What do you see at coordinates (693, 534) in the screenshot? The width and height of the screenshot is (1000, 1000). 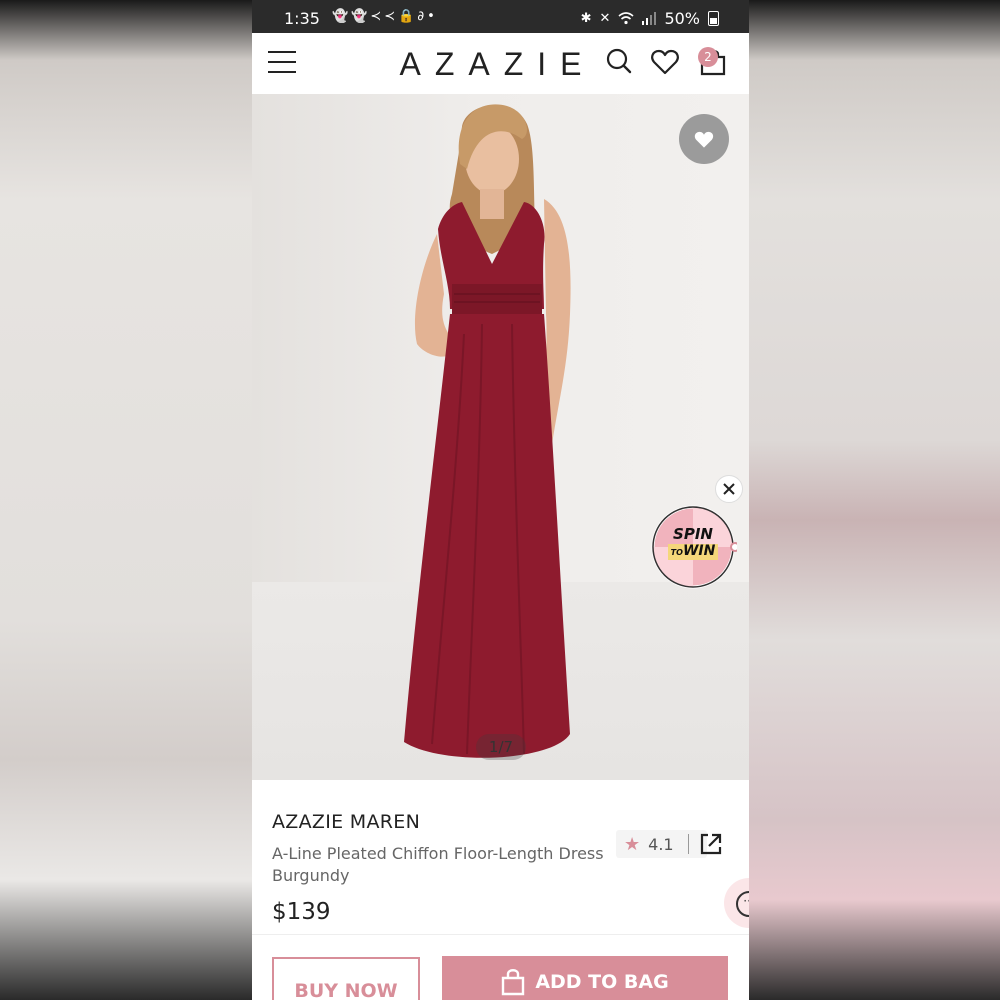 I see `spin-label-top: SPIN` at bounding box center [693, 534].